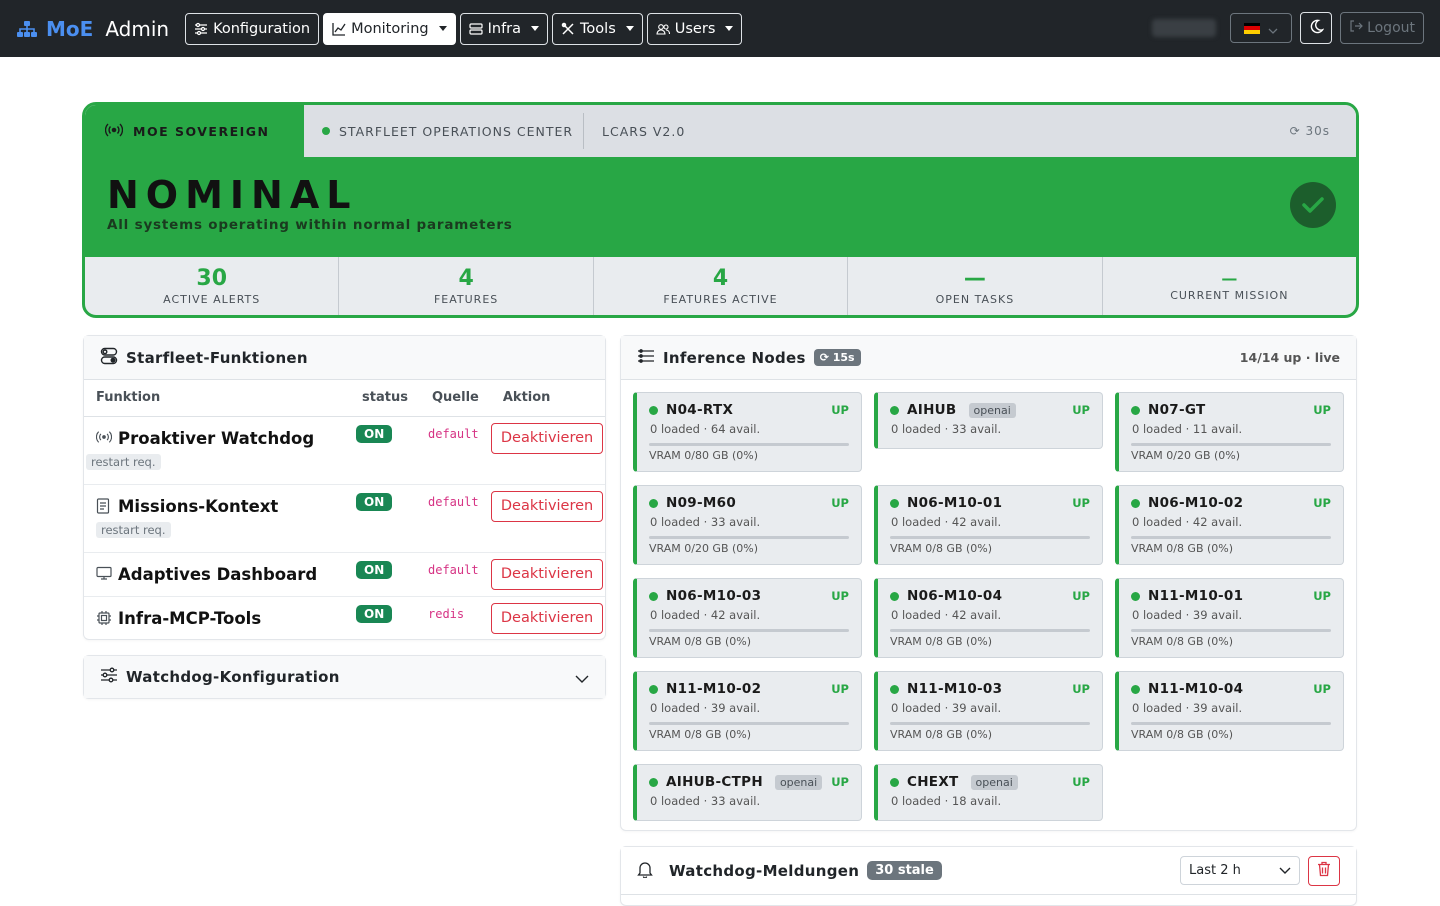 This screenshot has width=1440, height=906. Describe the element at coordinates (990, 689) in the screenshot. I see `node-header: N11-M10-03 UP` at that location.